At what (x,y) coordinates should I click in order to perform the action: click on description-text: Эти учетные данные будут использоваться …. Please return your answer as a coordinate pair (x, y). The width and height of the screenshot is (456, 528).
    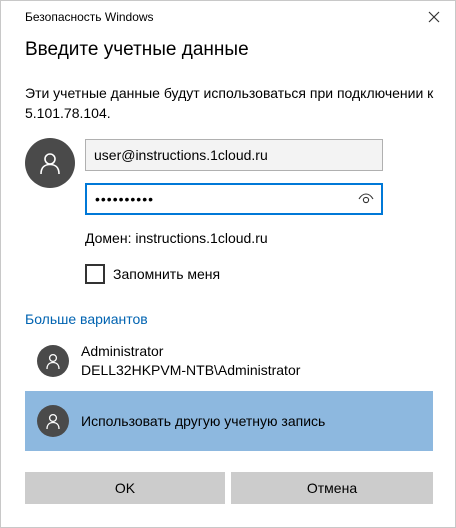
    Looking at the image, I should click on (229, 103).